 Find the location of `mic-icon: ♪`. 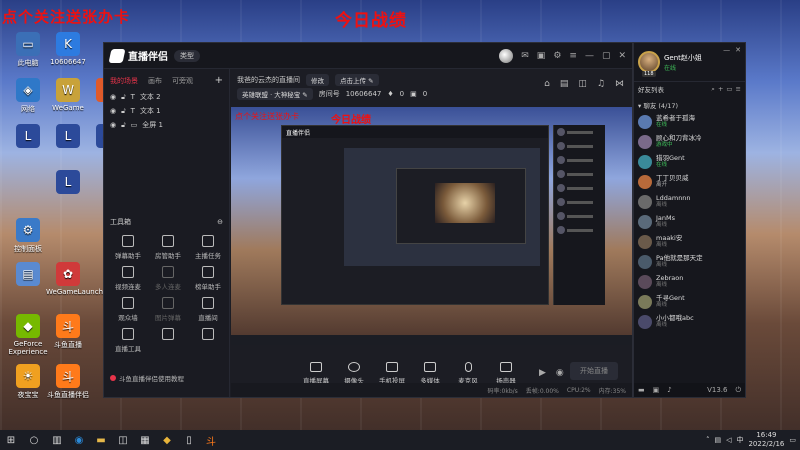

mic-icon: ♪ is located at coordinates (669, 390).